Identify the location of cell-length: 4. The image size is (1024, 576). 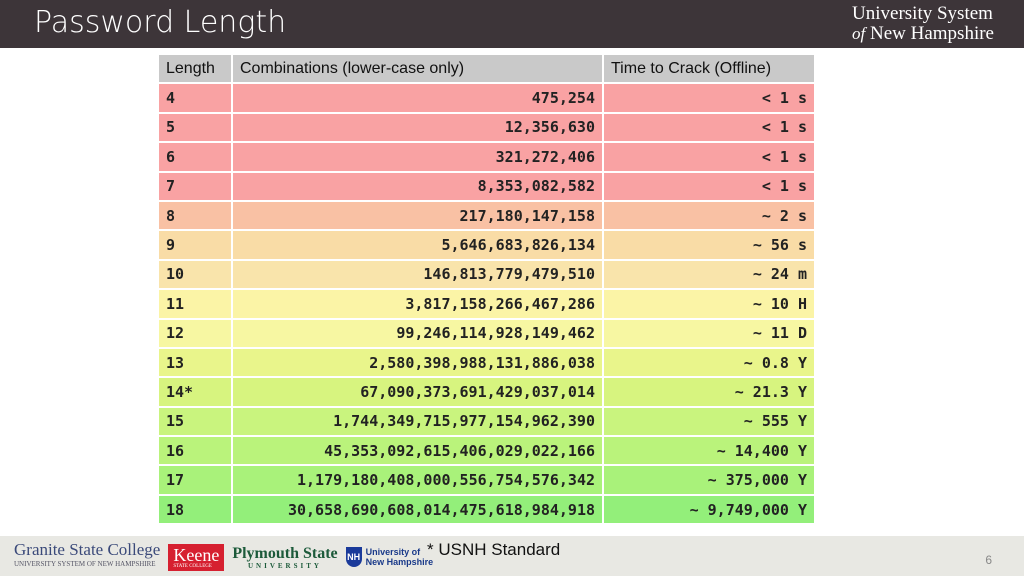
(195, 98).